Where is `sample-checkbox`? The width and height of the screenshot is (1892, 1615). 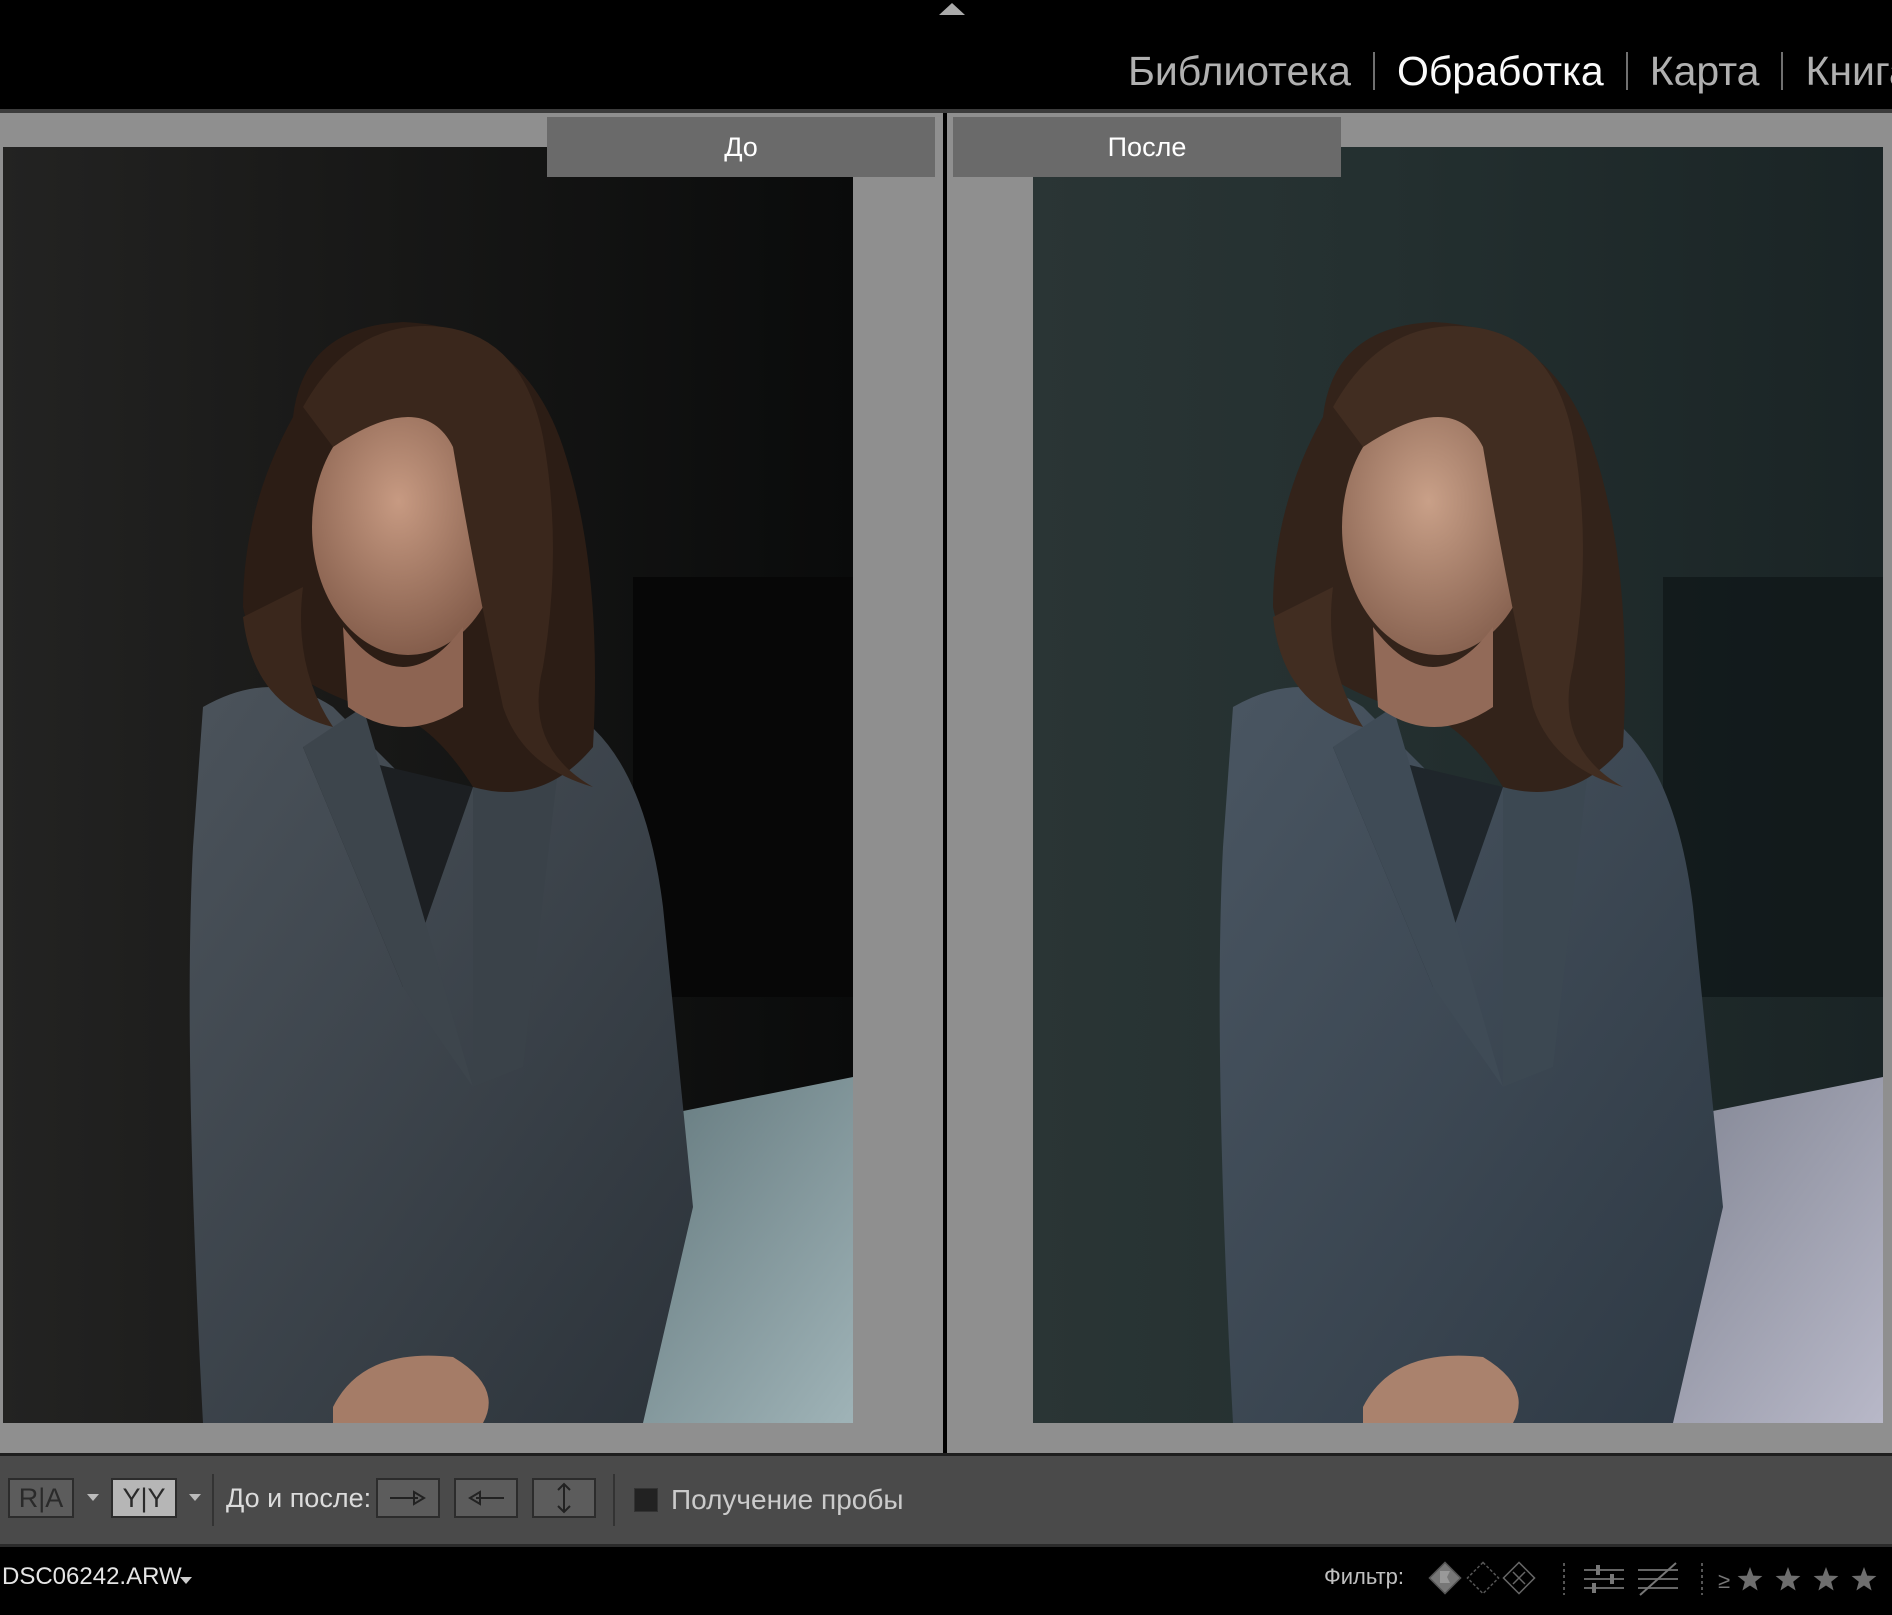 sample-checkbox is located at coordinates (646, 1500).